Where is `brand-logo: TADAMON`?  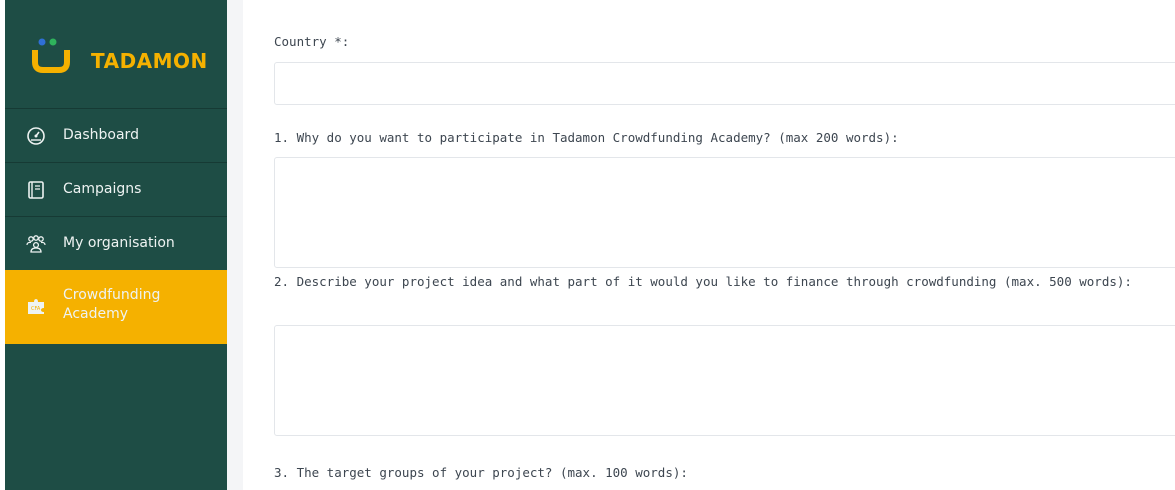 brand-logo: TADAMON is located at coordinates (116, 54).